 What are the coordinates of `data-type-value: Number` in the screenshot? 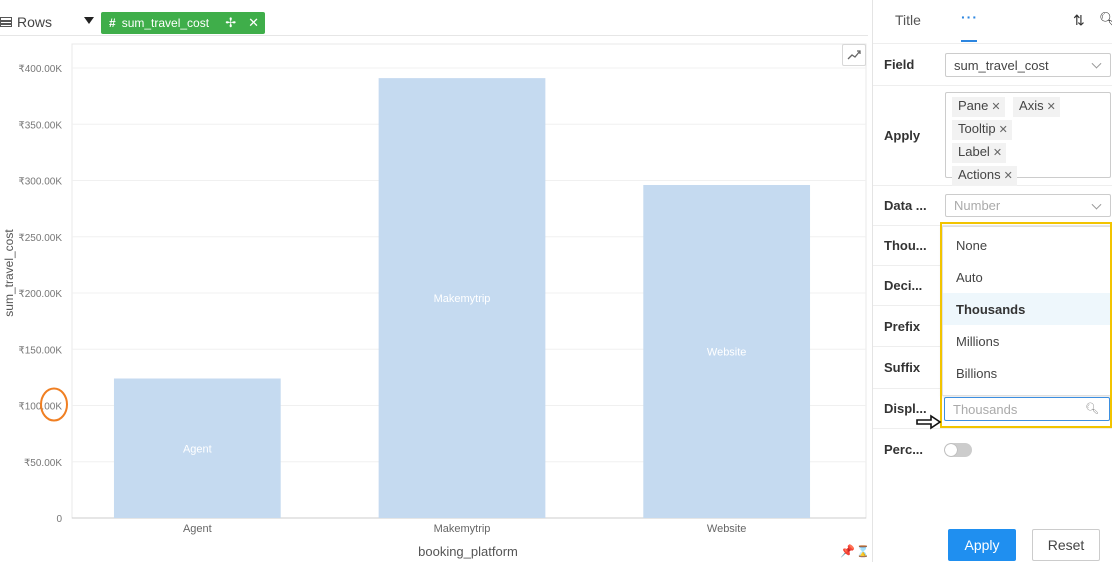 It's located at (977, 205).